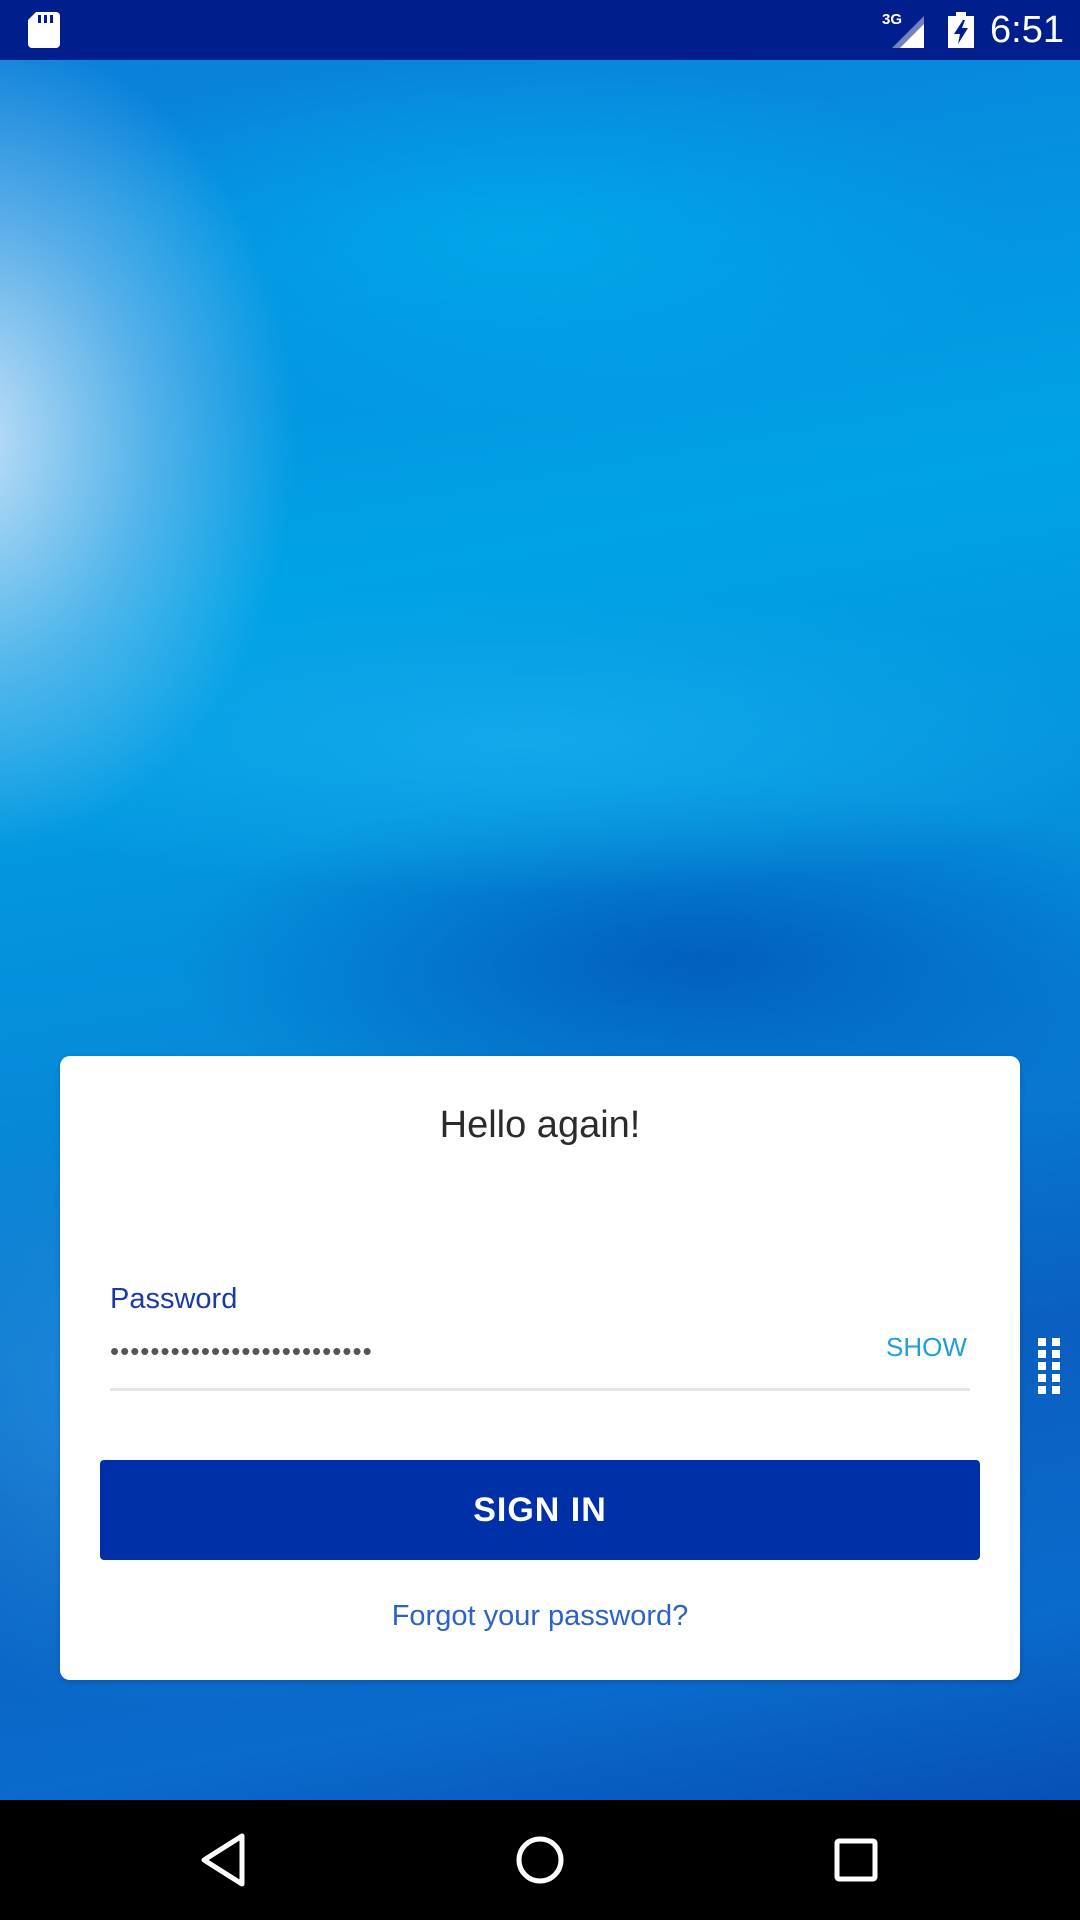  What do you see at coordinates (226, 1860) in the screenshot?
I see `back-icon` at bounding box center [226, 1860].